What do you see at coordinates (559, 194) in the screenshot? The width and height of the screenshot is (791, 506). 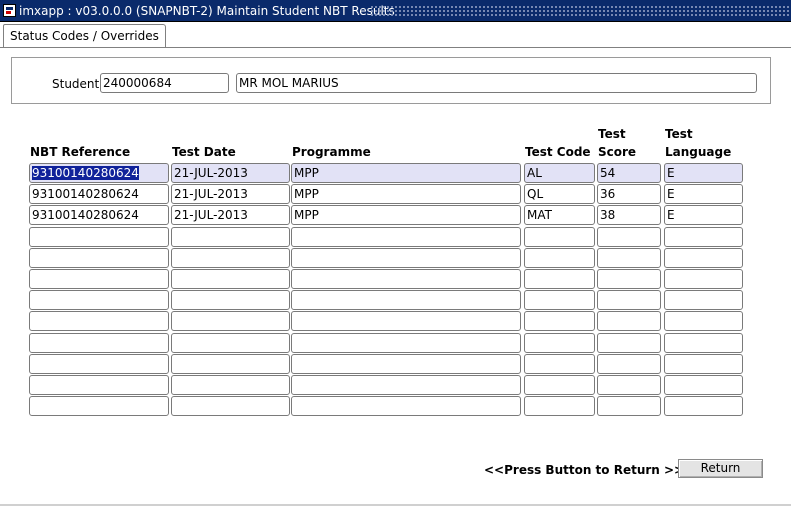 I see `test-code-cell: QL` at bounding box center [559, 194].